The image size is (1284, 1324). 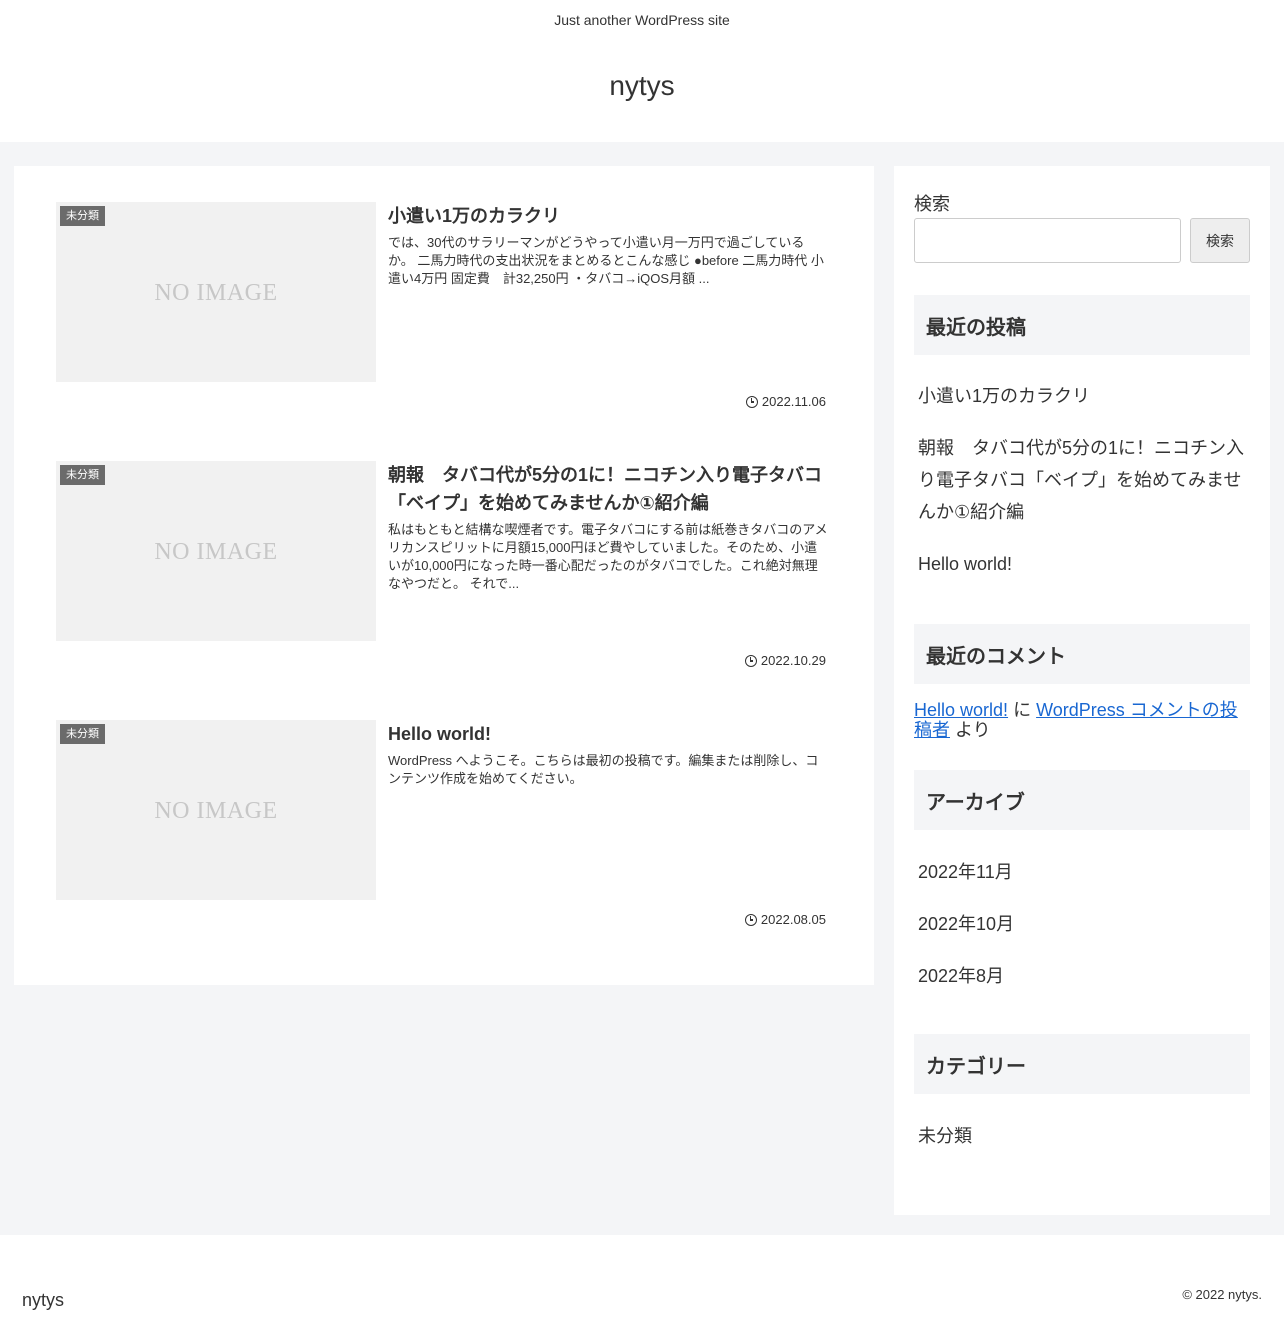 I want to click on post-date-text: 2022.10.29, so click(x=793, y=660).